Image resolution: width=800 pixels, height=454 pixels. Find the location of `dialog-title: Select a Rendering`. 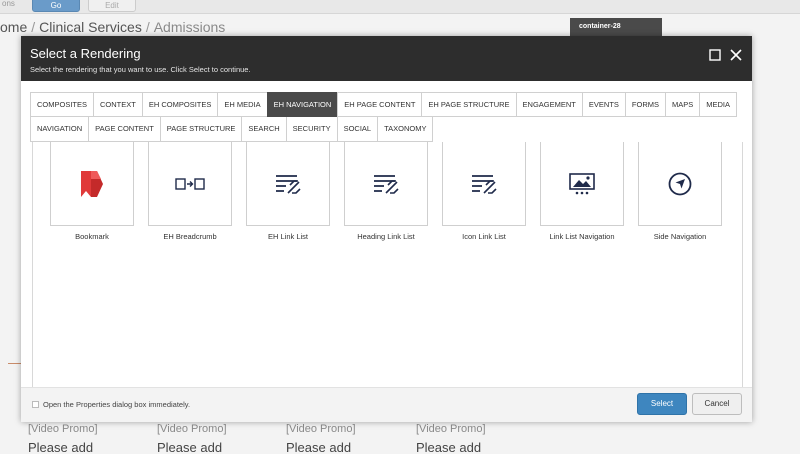

dialog-title: Select a Rendering is located at coordinates (85, 53).